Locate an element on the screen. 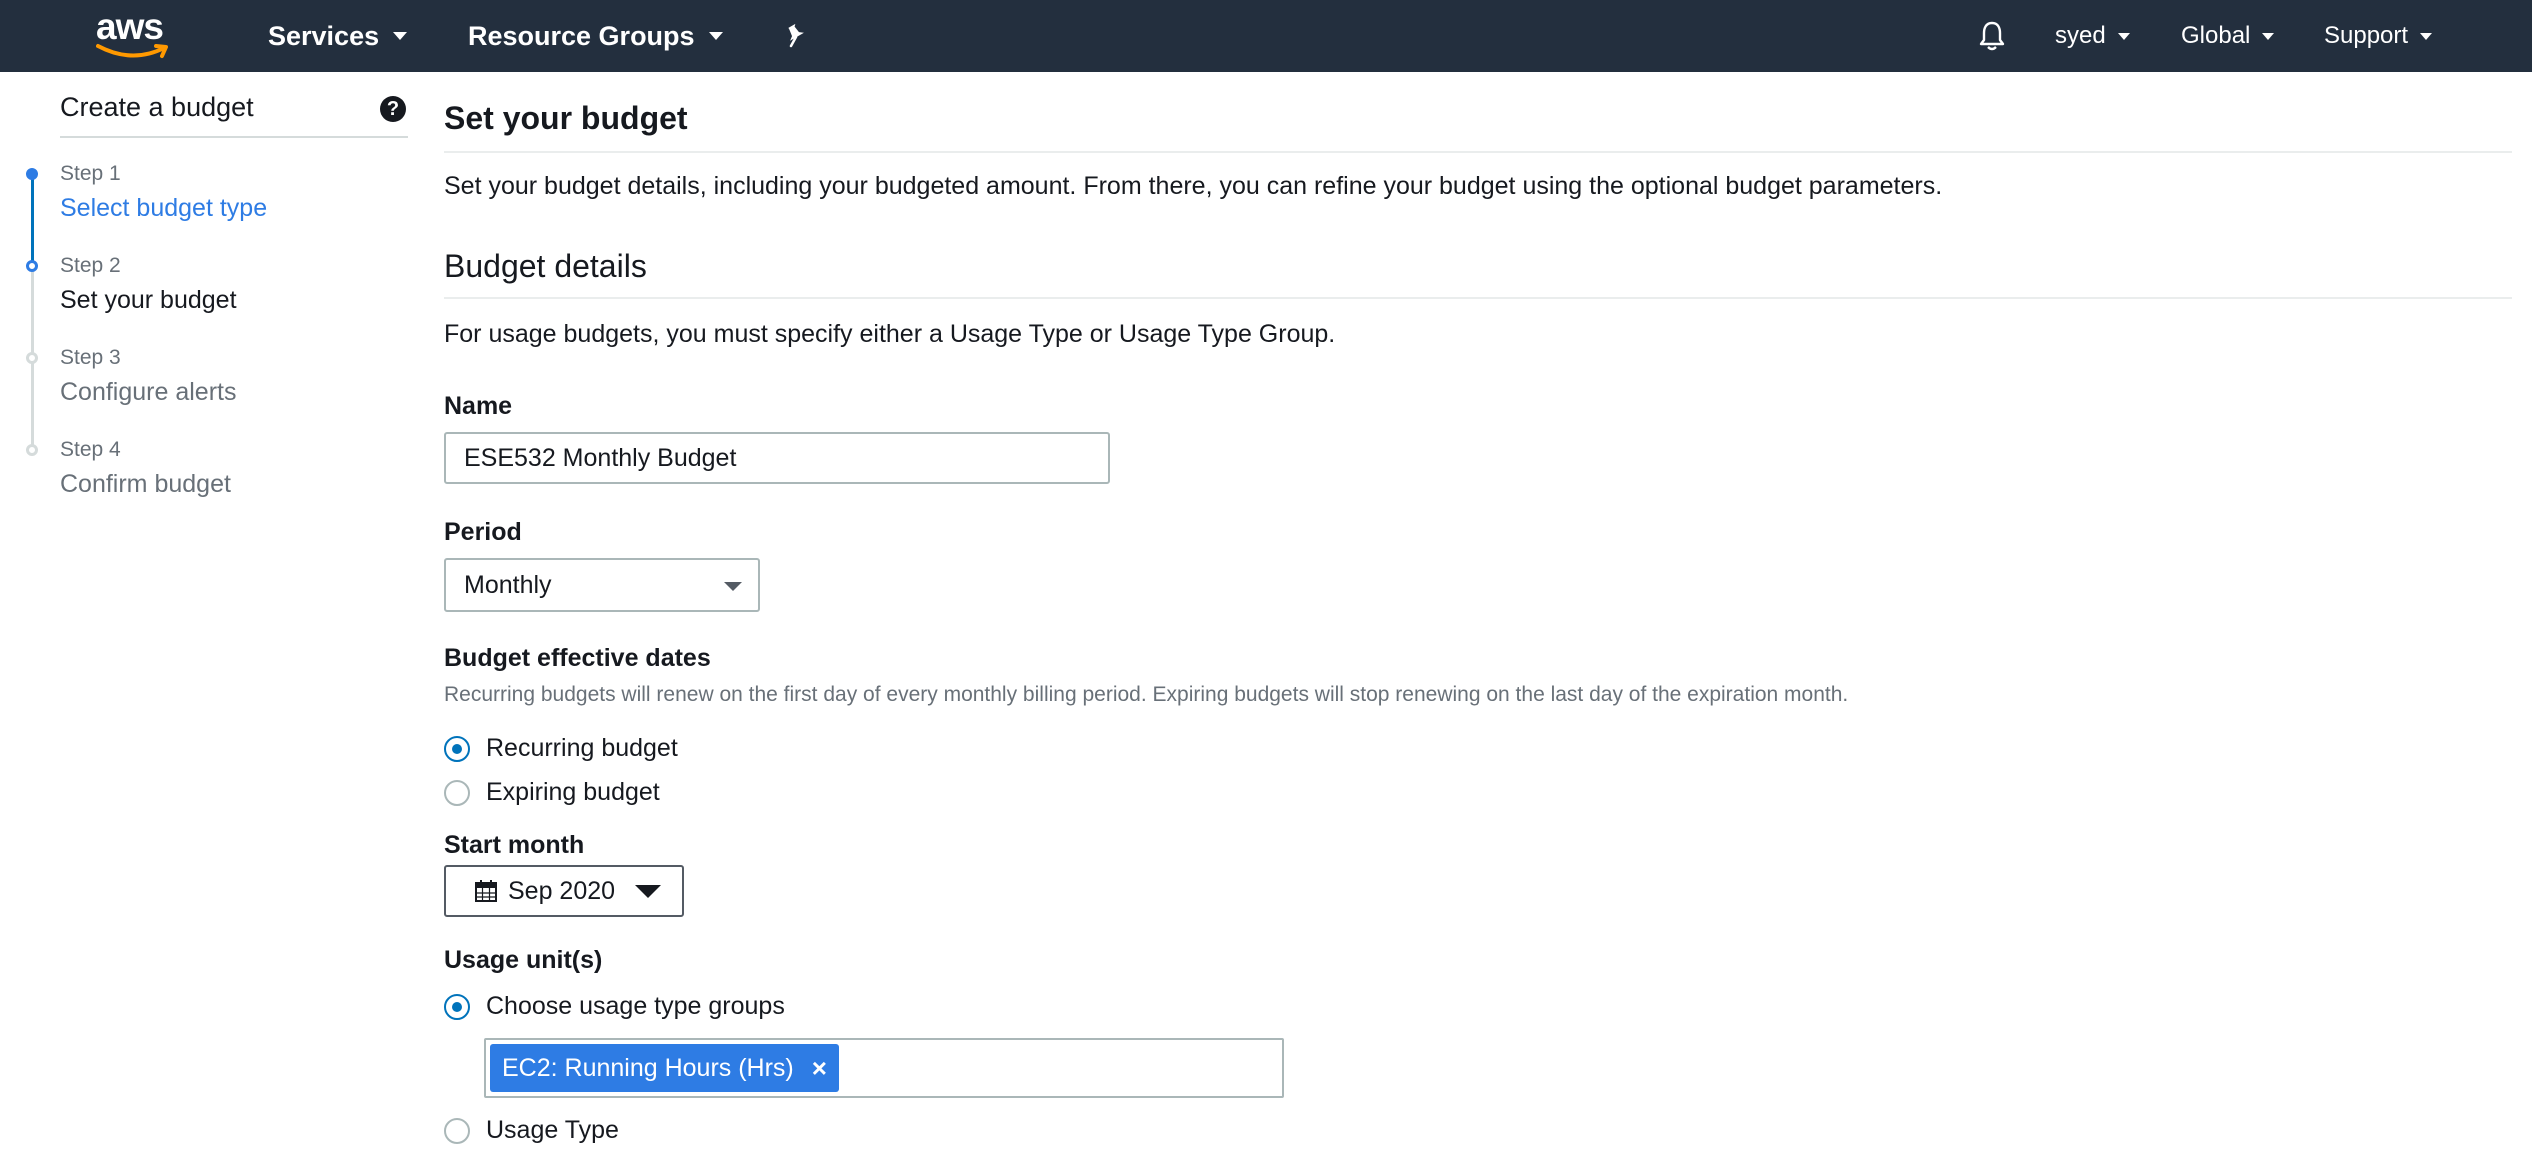  usage-type-group-input: EC2: Running Hours (Hrs) × is located at coordinates (884, 1068).